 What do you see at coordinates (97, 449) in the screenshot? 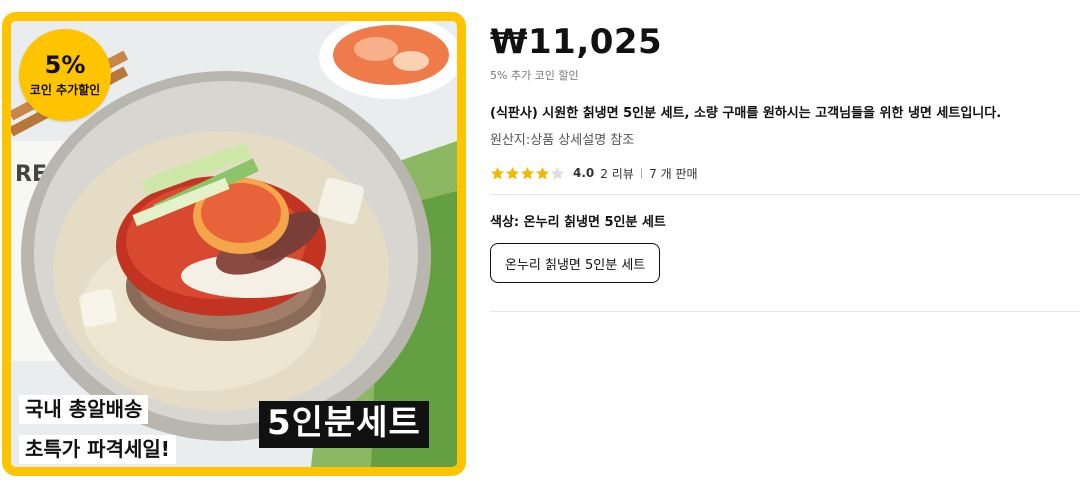
I see `promo-sale-text: 초특가 파격세일!` at bounding box center [97, 449].